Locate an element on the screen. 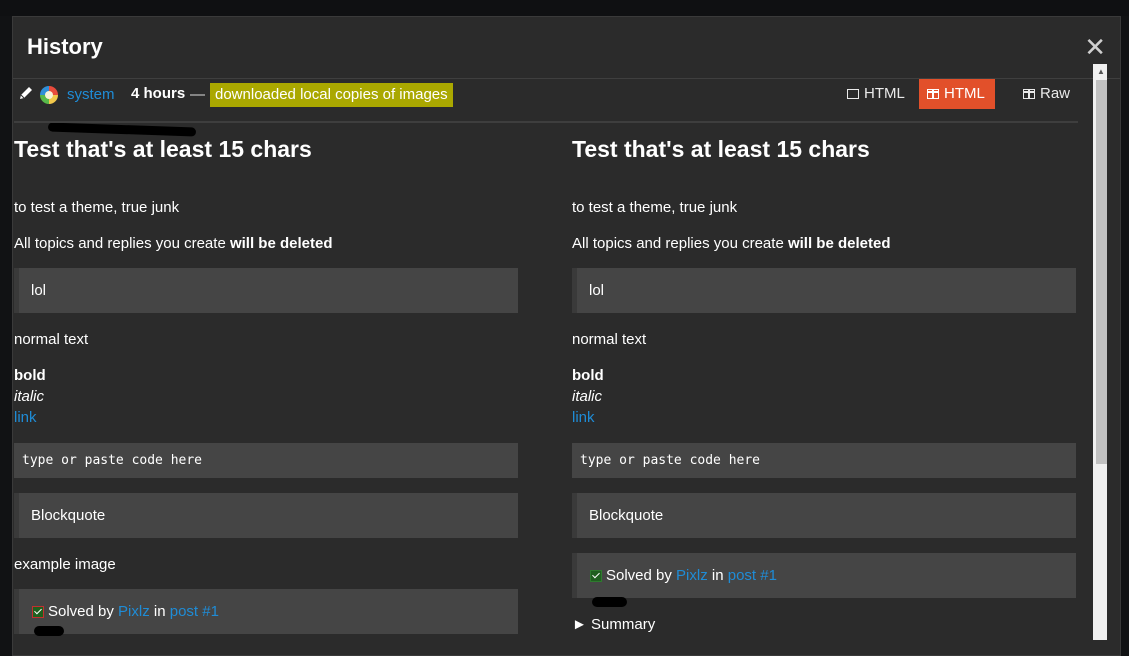 The image size is (1129, 656). top-bar is located at coordinates (564, 8).